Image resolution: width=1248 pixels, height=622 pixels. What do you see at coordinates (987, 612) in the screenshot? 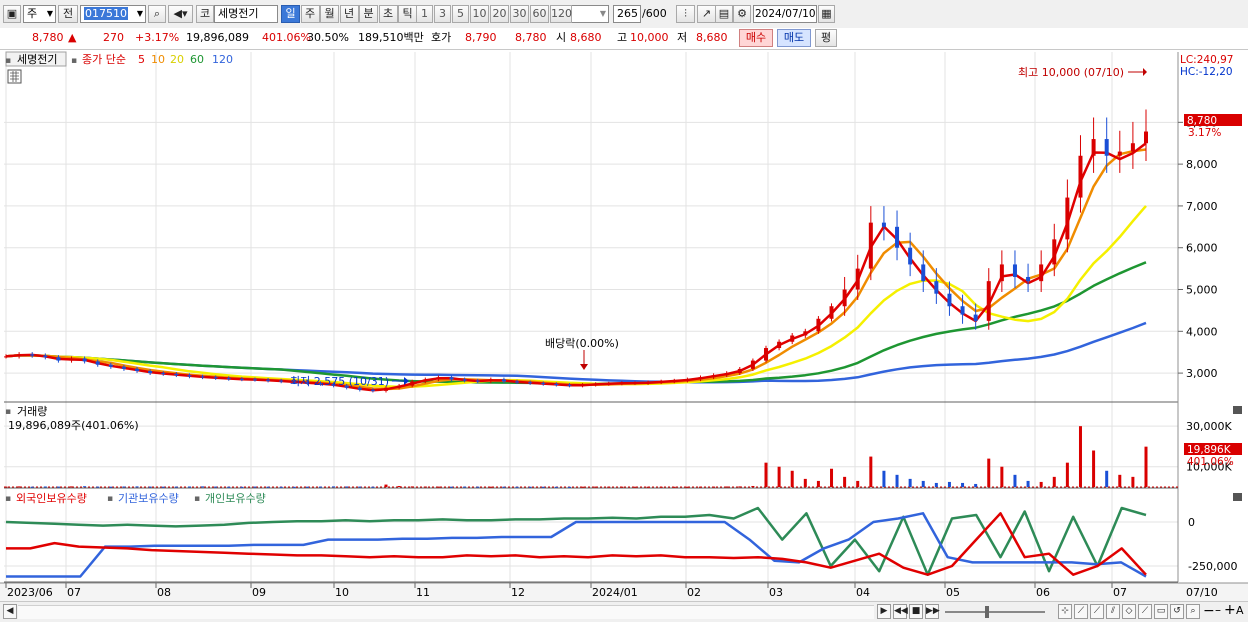
I see `zoom-slider-thumb` at bounding box center [987, 612].